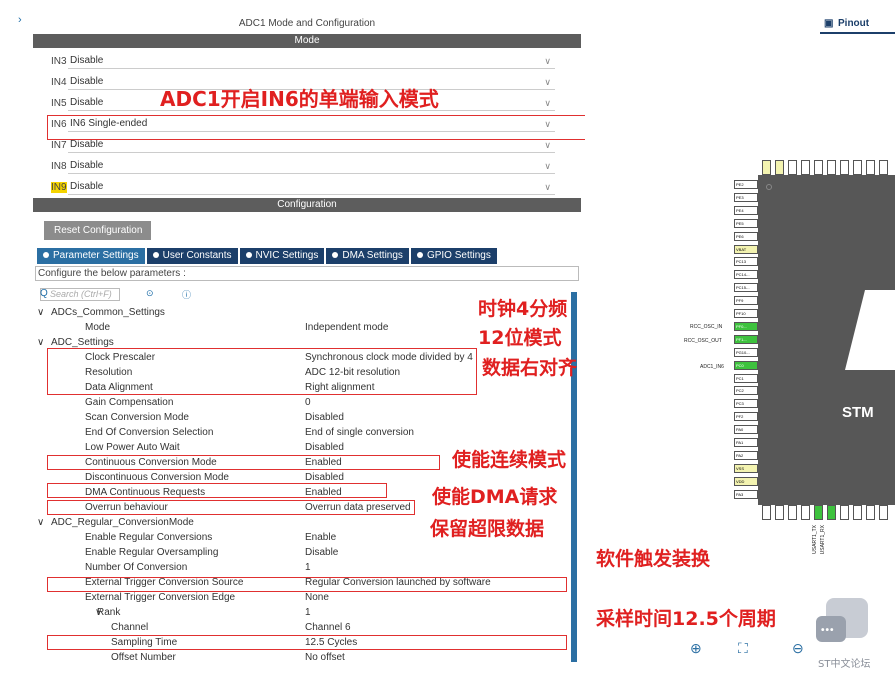 This screenshot has height=681, width=895. I want to click on pin-vbat: VBAT, so click(746, 249).